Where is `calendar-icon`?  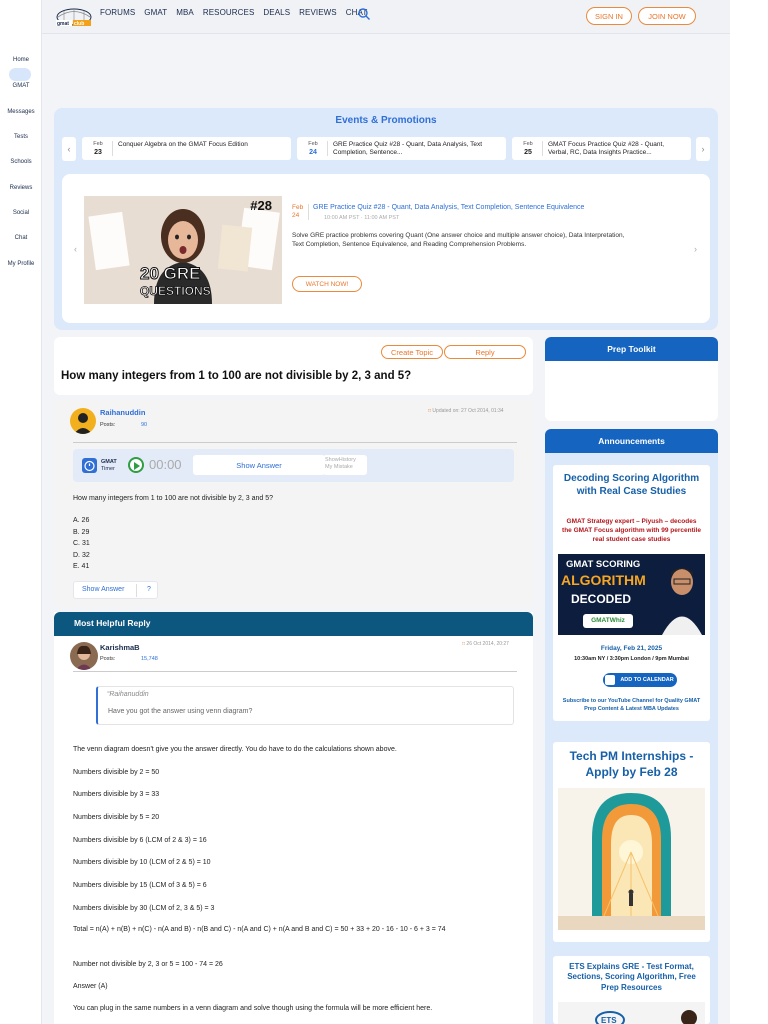
calendar-icon is located at coordinates (610, 680).